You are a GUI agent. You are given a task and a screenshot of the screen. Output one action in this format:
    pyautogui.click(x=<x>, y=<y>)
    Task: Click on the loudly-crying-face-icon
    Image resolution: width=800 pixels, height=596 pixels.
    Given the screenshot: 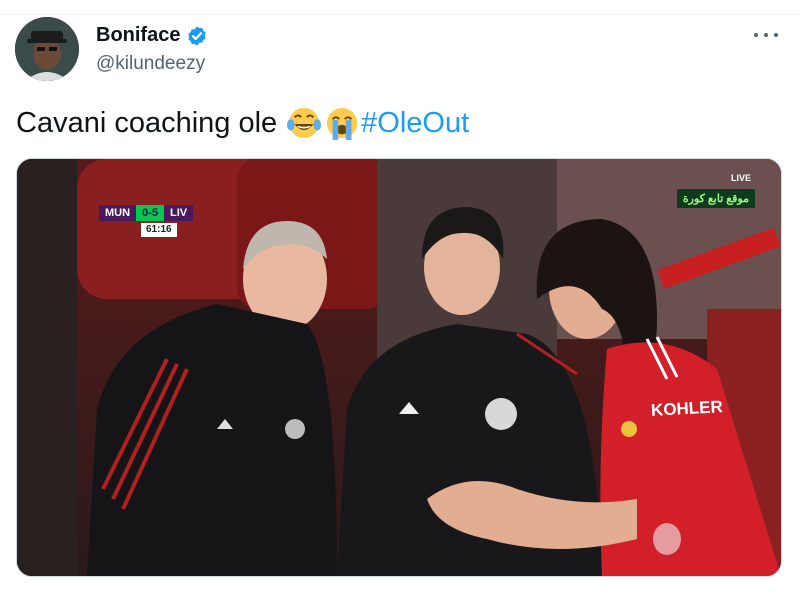 What is the action you would take?
    pyautogui.click(x=342, y=123)
    